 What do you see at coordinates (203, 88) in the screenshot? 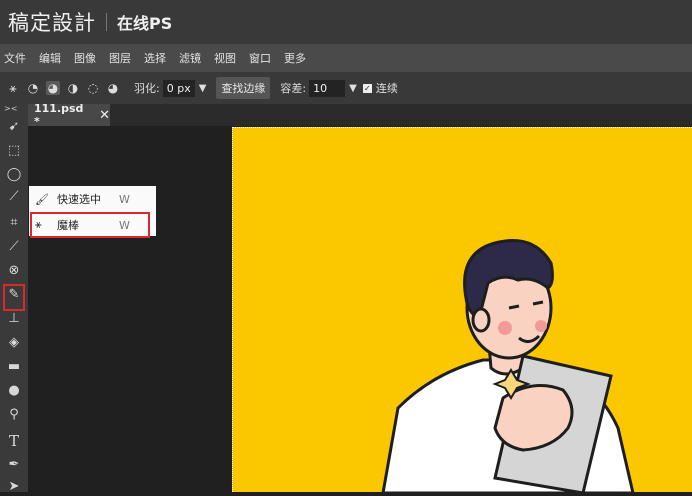
I see `feather-dropdown-icon: ▼` at bounding box center [203, 88].